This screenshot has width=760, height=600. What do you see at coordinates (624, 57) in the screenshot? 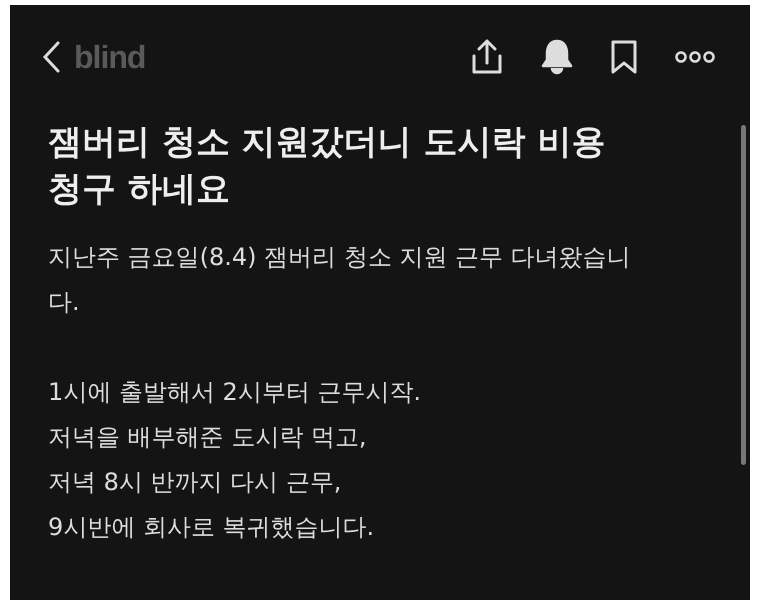
I see `bookmark-icon` at bounding box center [624, 57].